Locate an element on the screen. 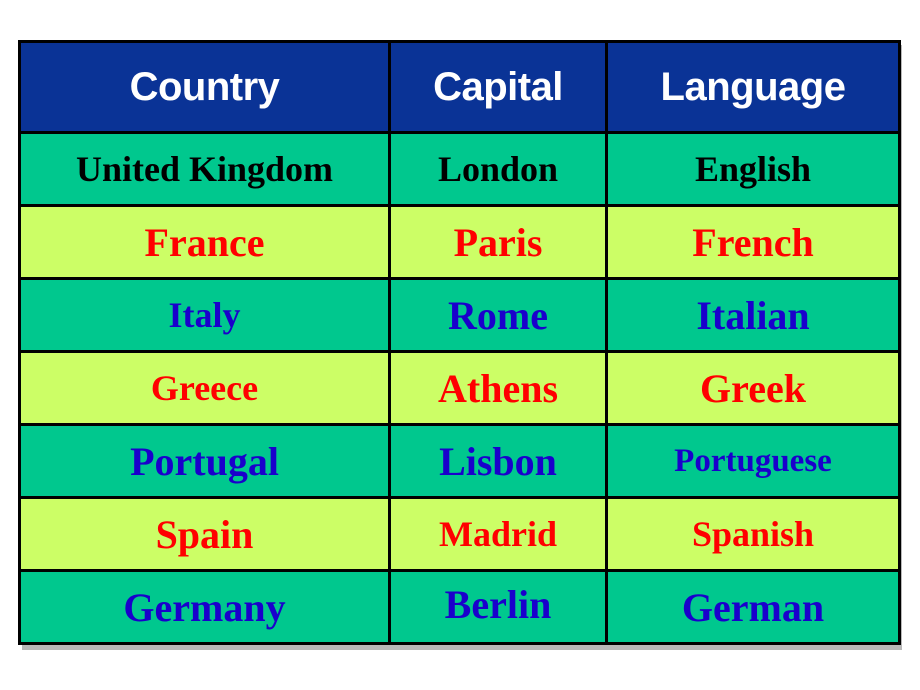 This screenshot has height=690, width=920. cell-language: Italian is located at coordinates (753, 315).